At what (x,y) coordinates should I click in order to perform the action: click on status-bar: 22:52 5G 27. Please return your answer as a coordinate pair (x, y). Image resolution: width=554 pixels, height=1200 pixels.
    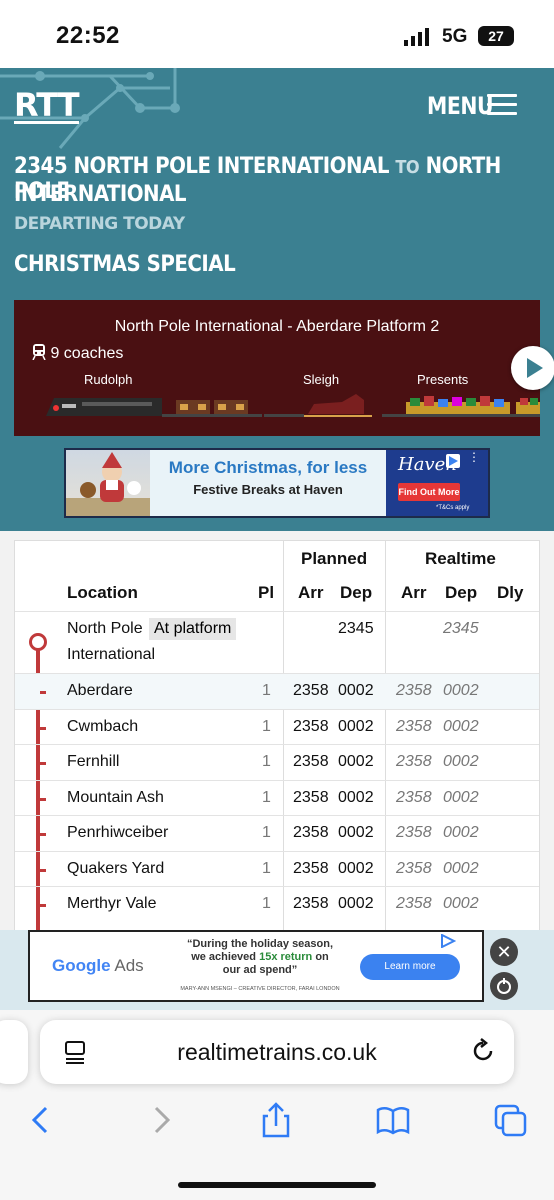
    Looking at the image, I should click on (277, 34).